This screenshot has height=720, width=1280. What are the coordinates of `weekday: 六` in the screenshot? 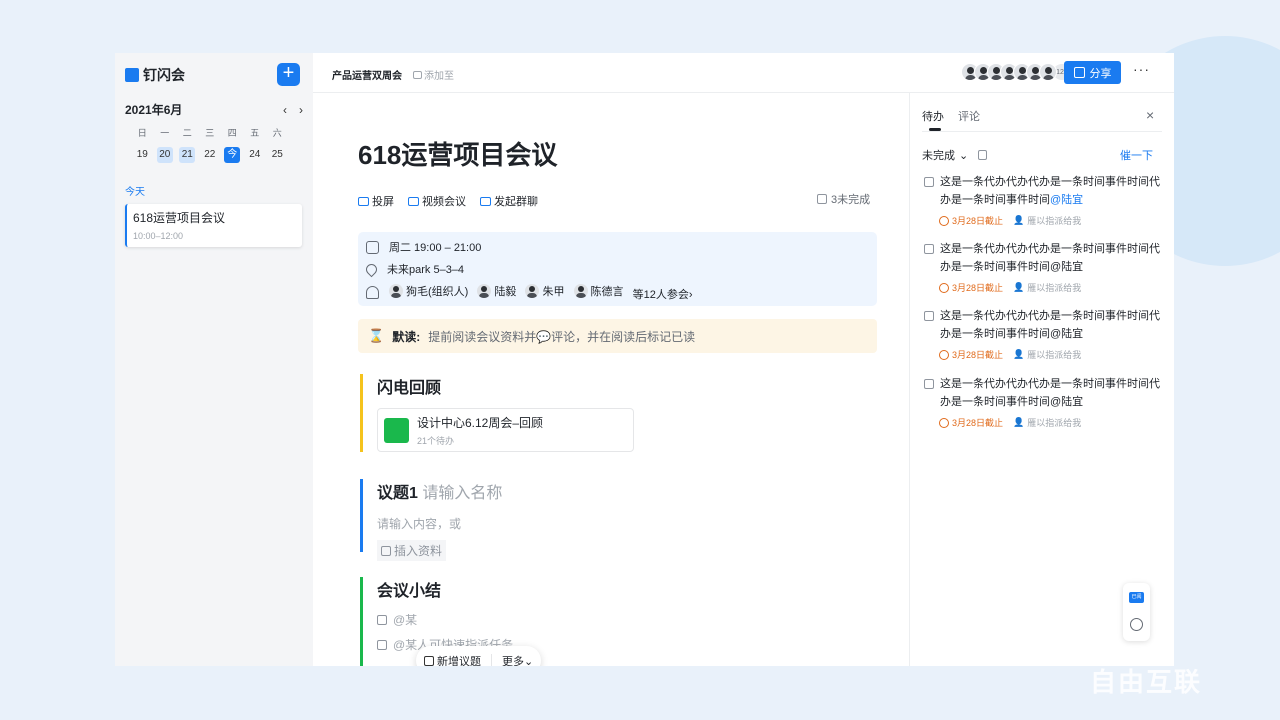 It's located at (277, 133).